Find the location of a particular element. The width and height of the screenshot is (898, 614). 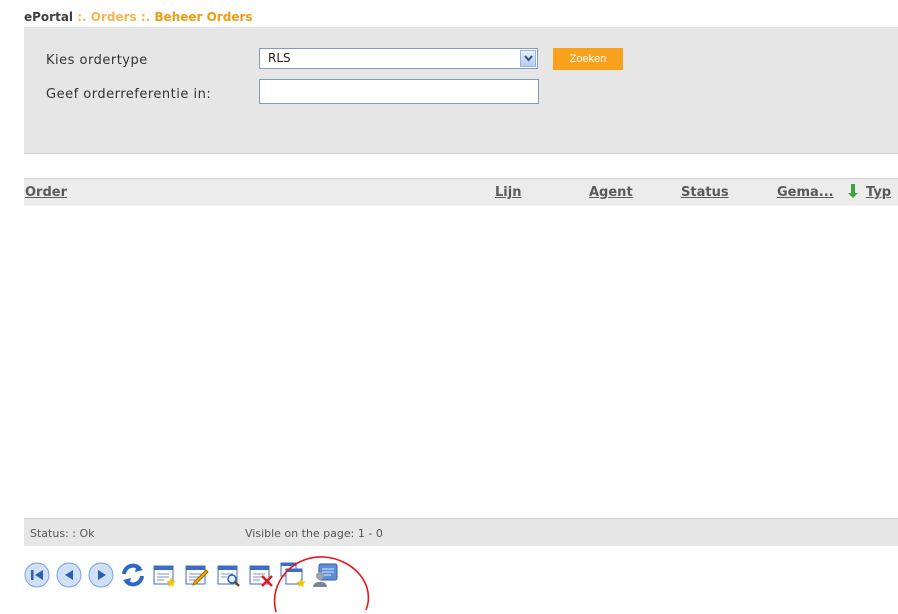

delete-order-icon is located at coordinates (261, 575).